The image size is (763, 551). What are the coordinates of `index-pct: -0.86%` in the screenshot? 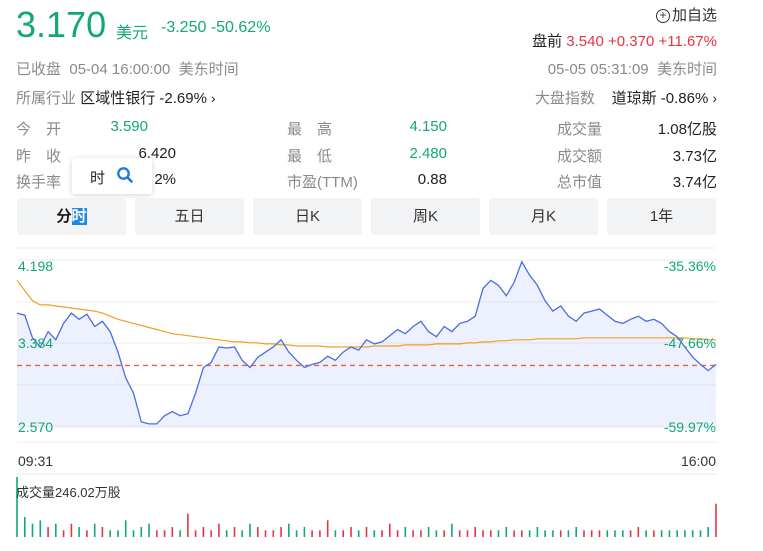 It's located at (684, 98).